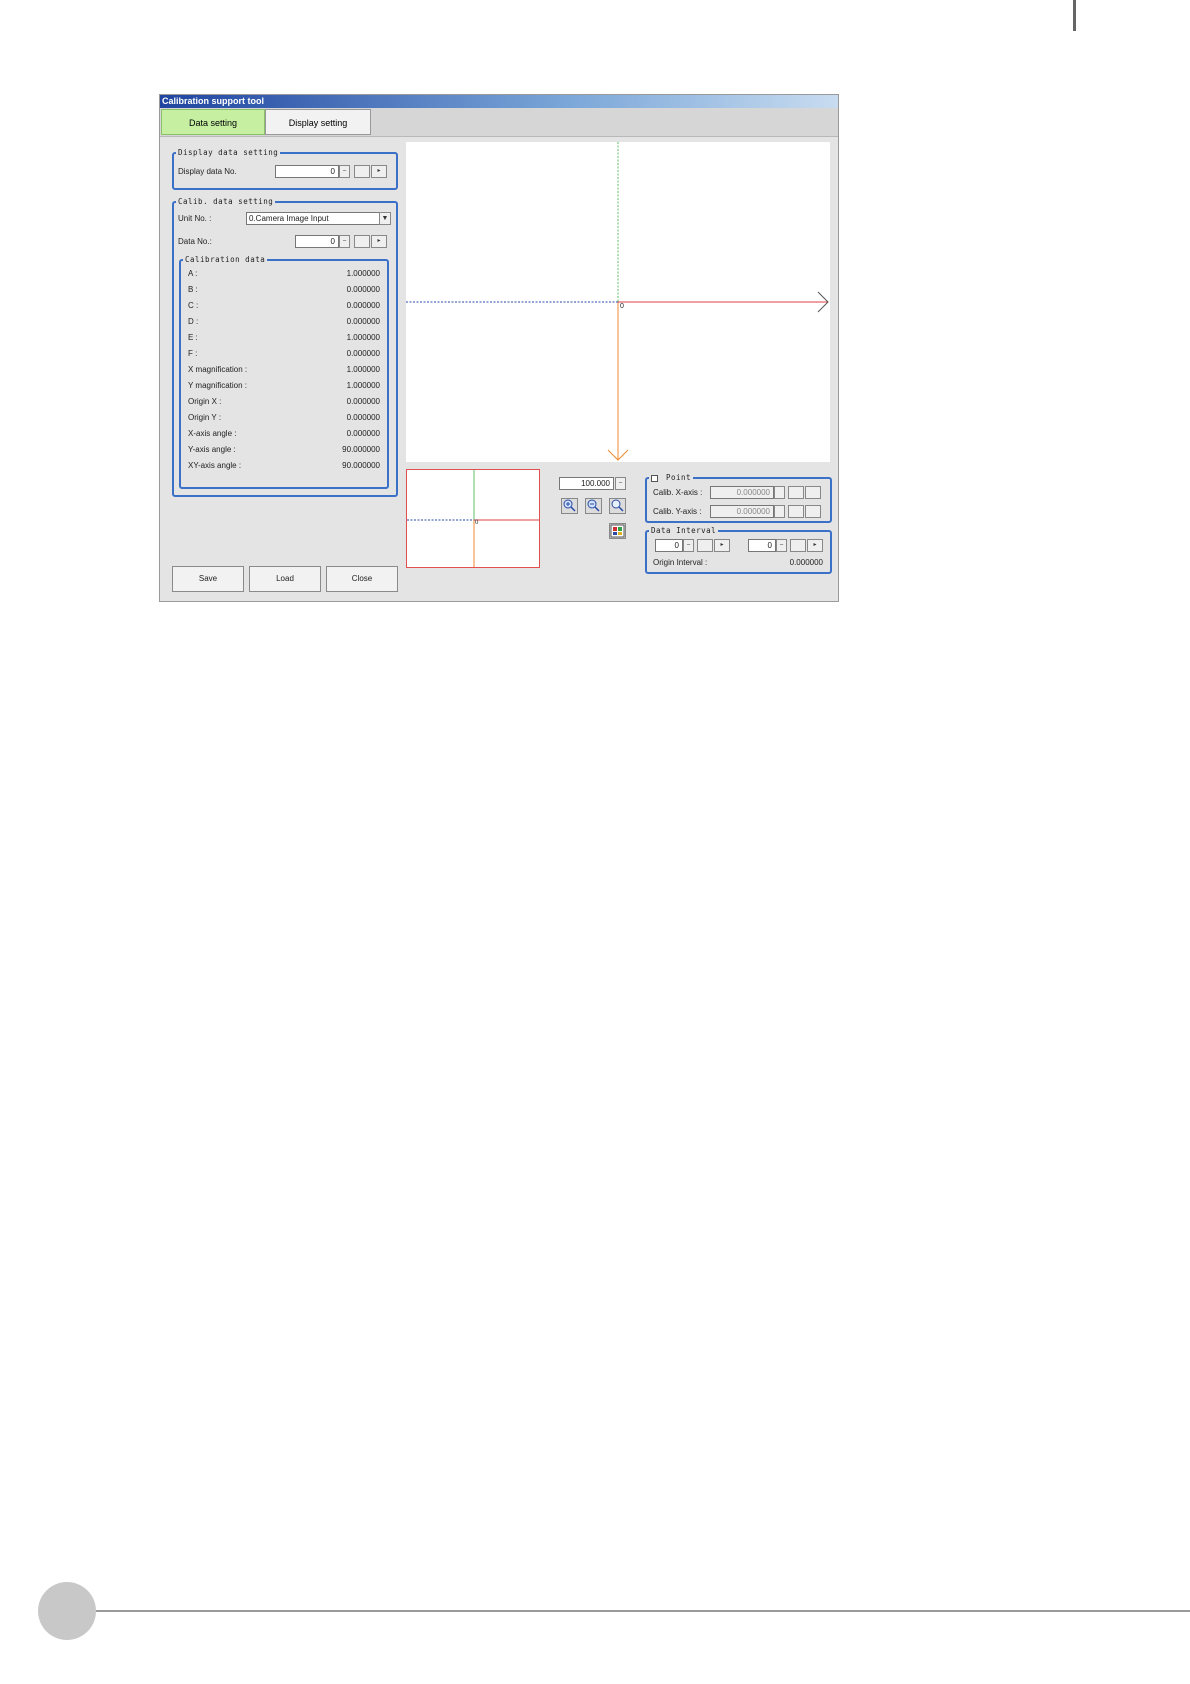 The image size is (1190, 1684). Describe the element at coordinates (314, 218) in the screenshot. I see `unit-no-select: 0.Camera Image Input` at that location.